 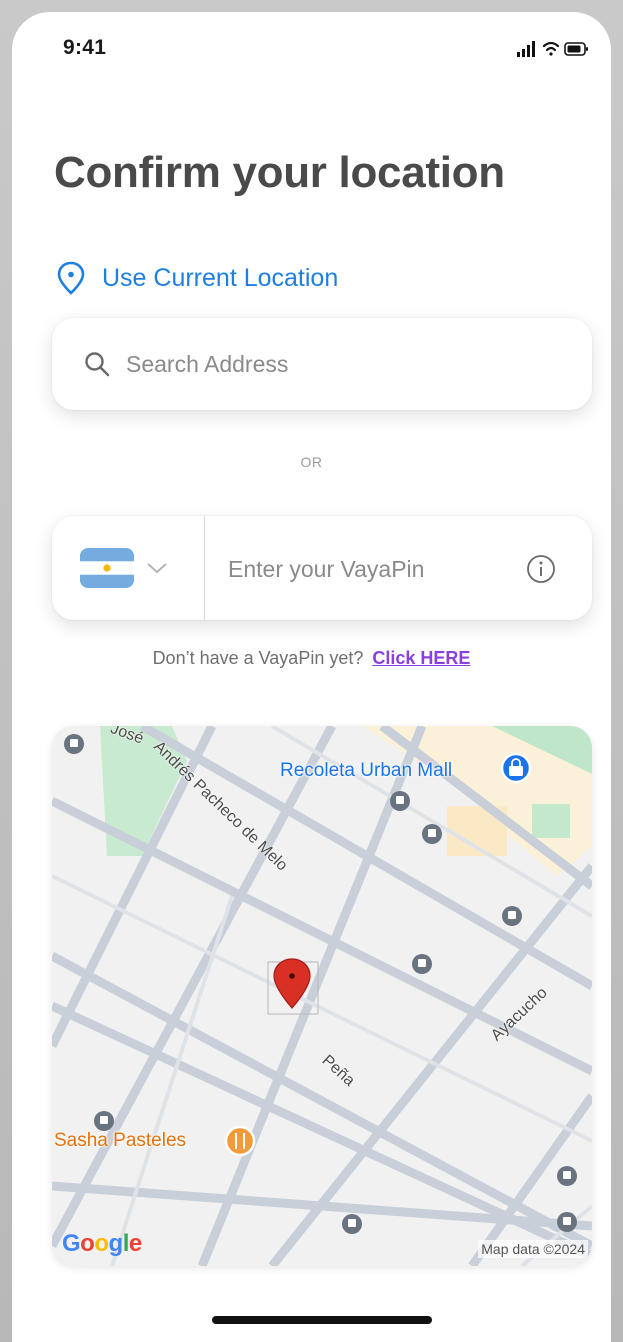 What do you see at coordinates (421, 658) in the screenshot?
I see `click-here-link: Click HERE` at bounding box center [421, 658].